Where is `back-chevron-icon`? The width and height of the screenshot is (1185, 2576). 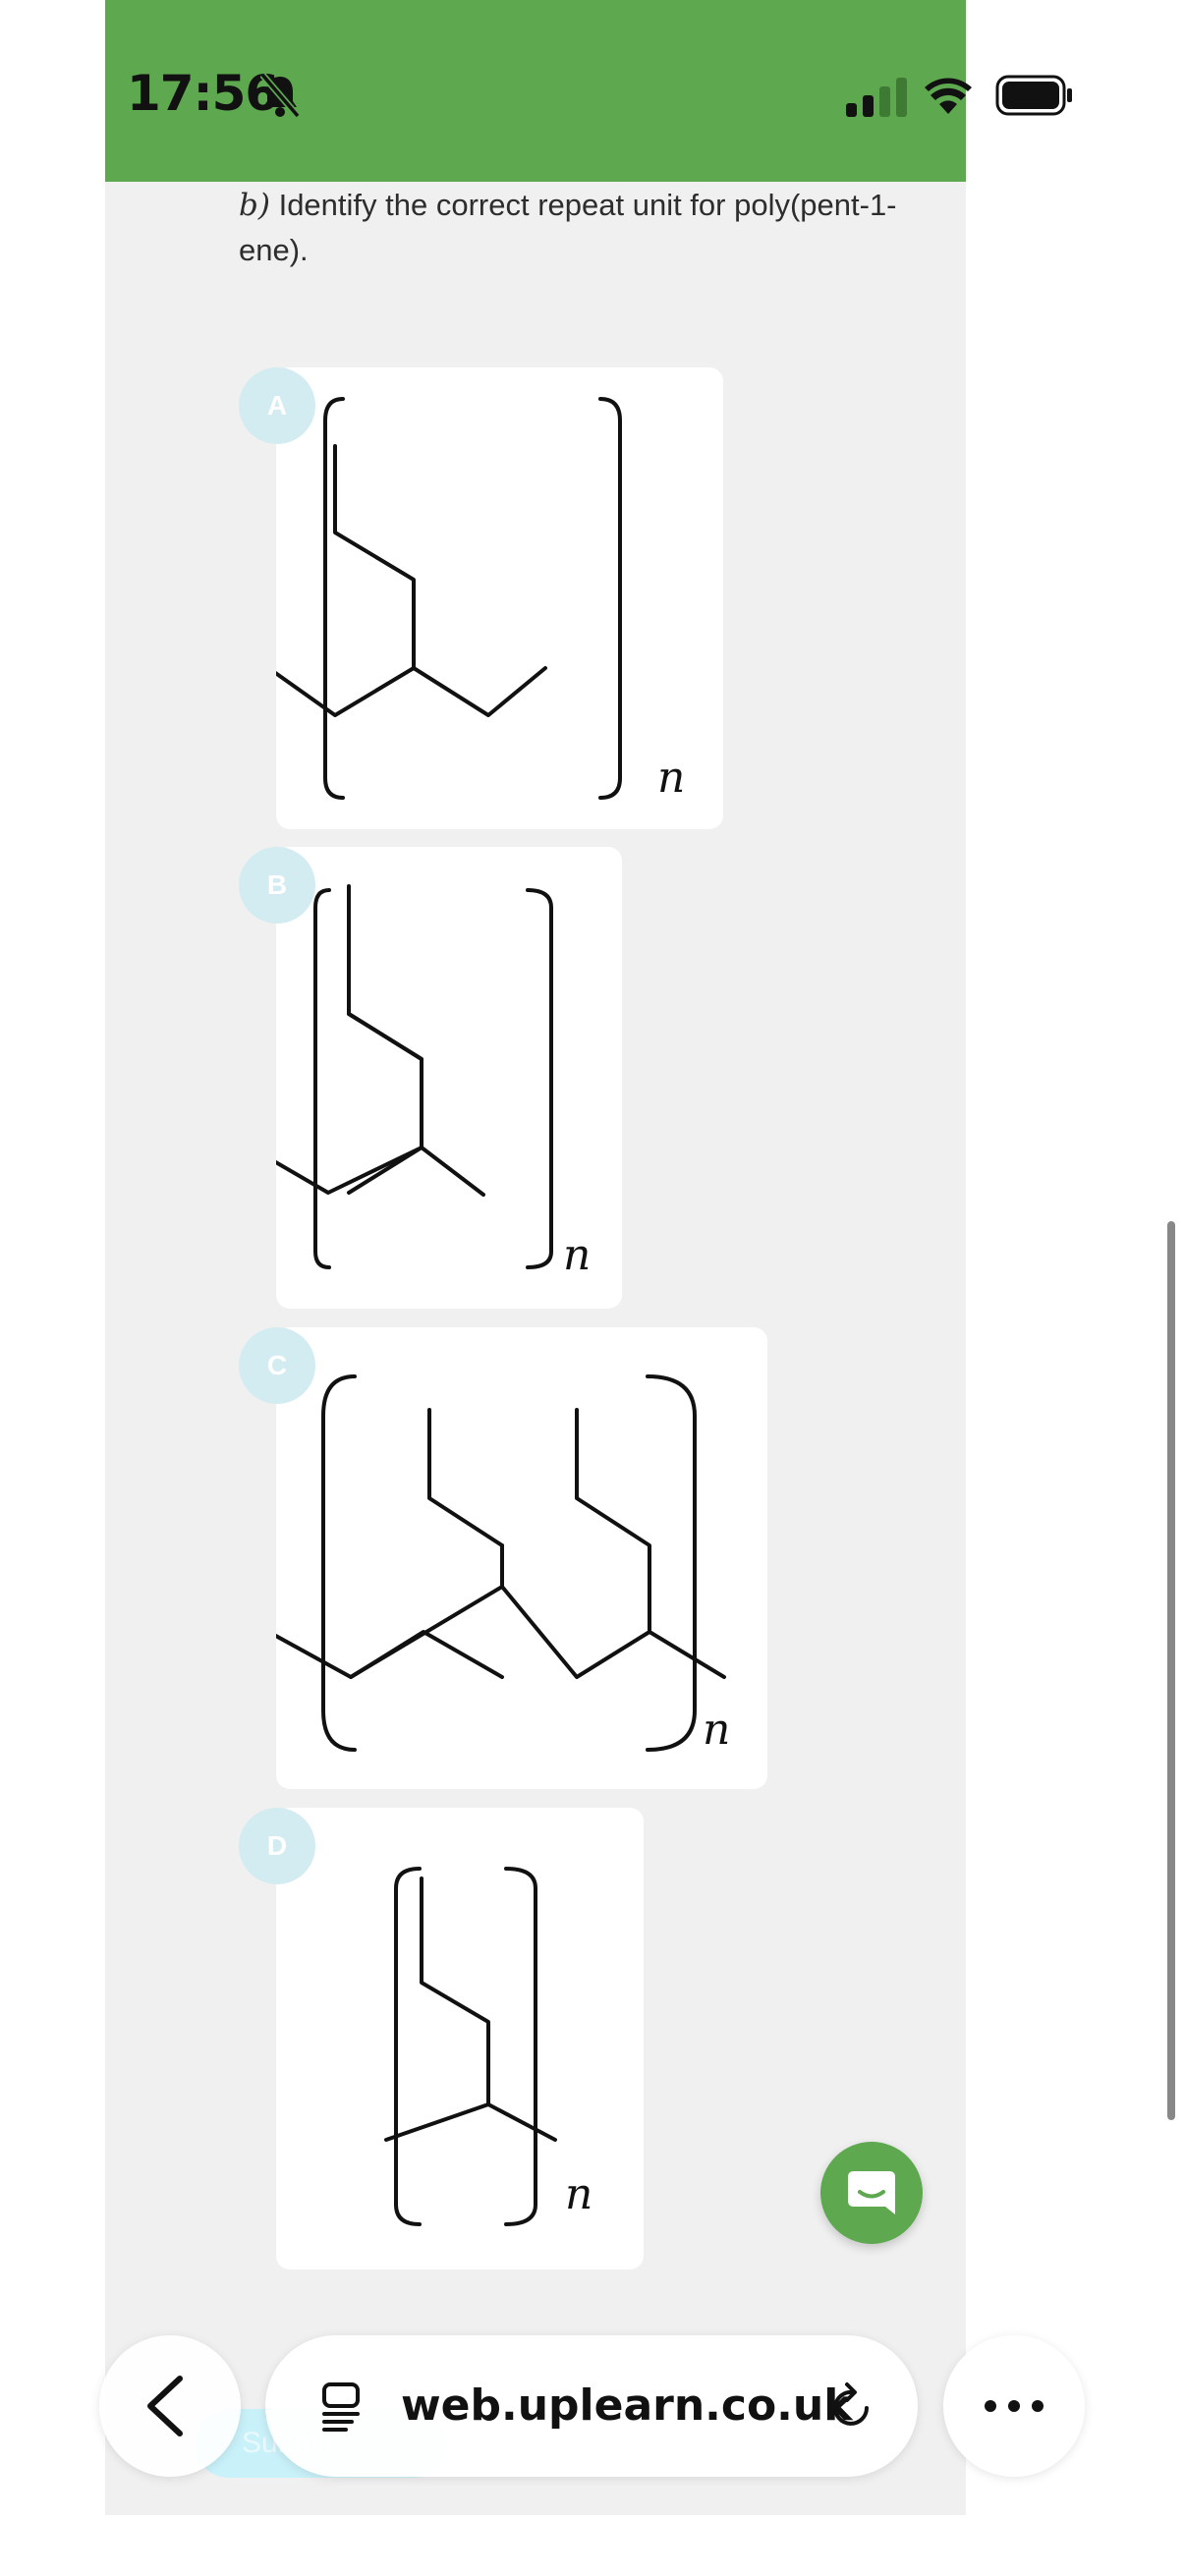 back-chevron-icon is located at coordinates (165, 2406).